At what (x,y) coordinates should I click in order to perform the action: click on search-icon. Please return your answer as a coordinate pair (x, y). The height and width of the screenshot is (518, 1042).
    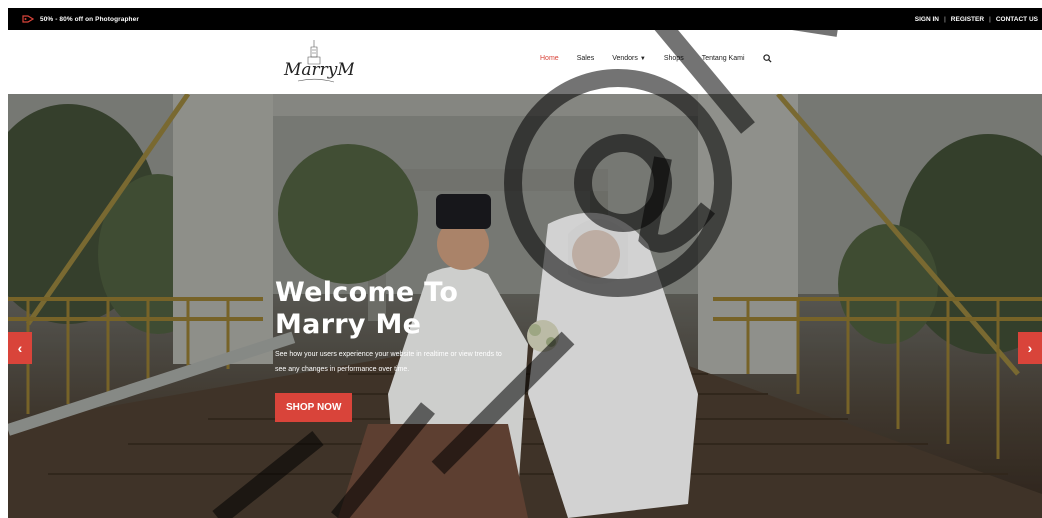
    Looking at the image, I should click on (767, 58).